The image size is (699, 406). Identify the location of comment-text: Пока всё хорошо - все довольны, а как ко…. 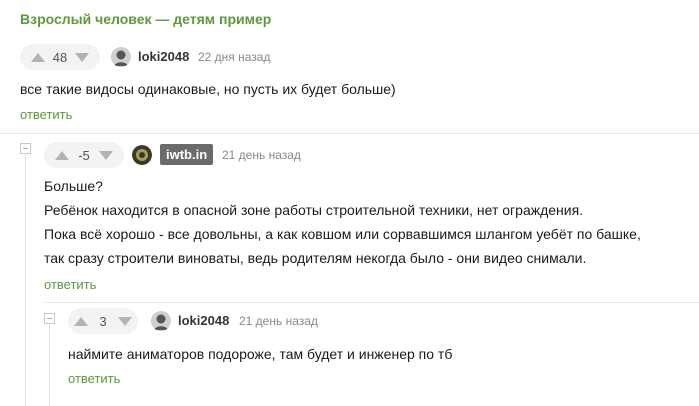
(342, 234).